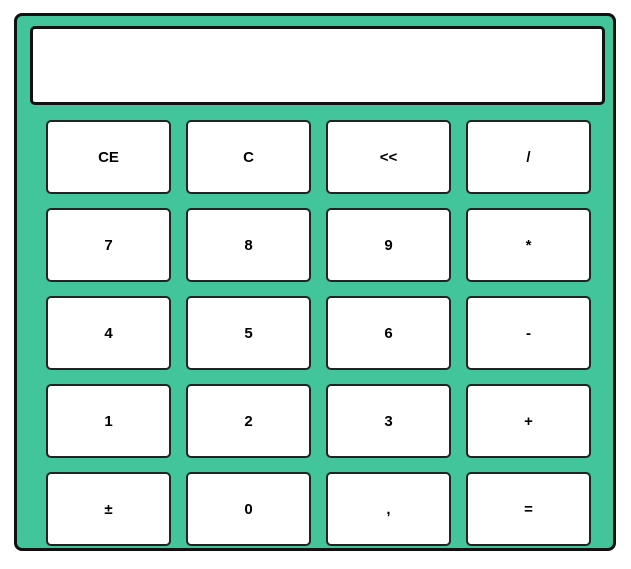 The width and height of the screenshot is (631, 569). What do you see at coordinates (108, 333) in the screenshot?
I see `digit-4-button: 4` at bounding box center [108, 333].